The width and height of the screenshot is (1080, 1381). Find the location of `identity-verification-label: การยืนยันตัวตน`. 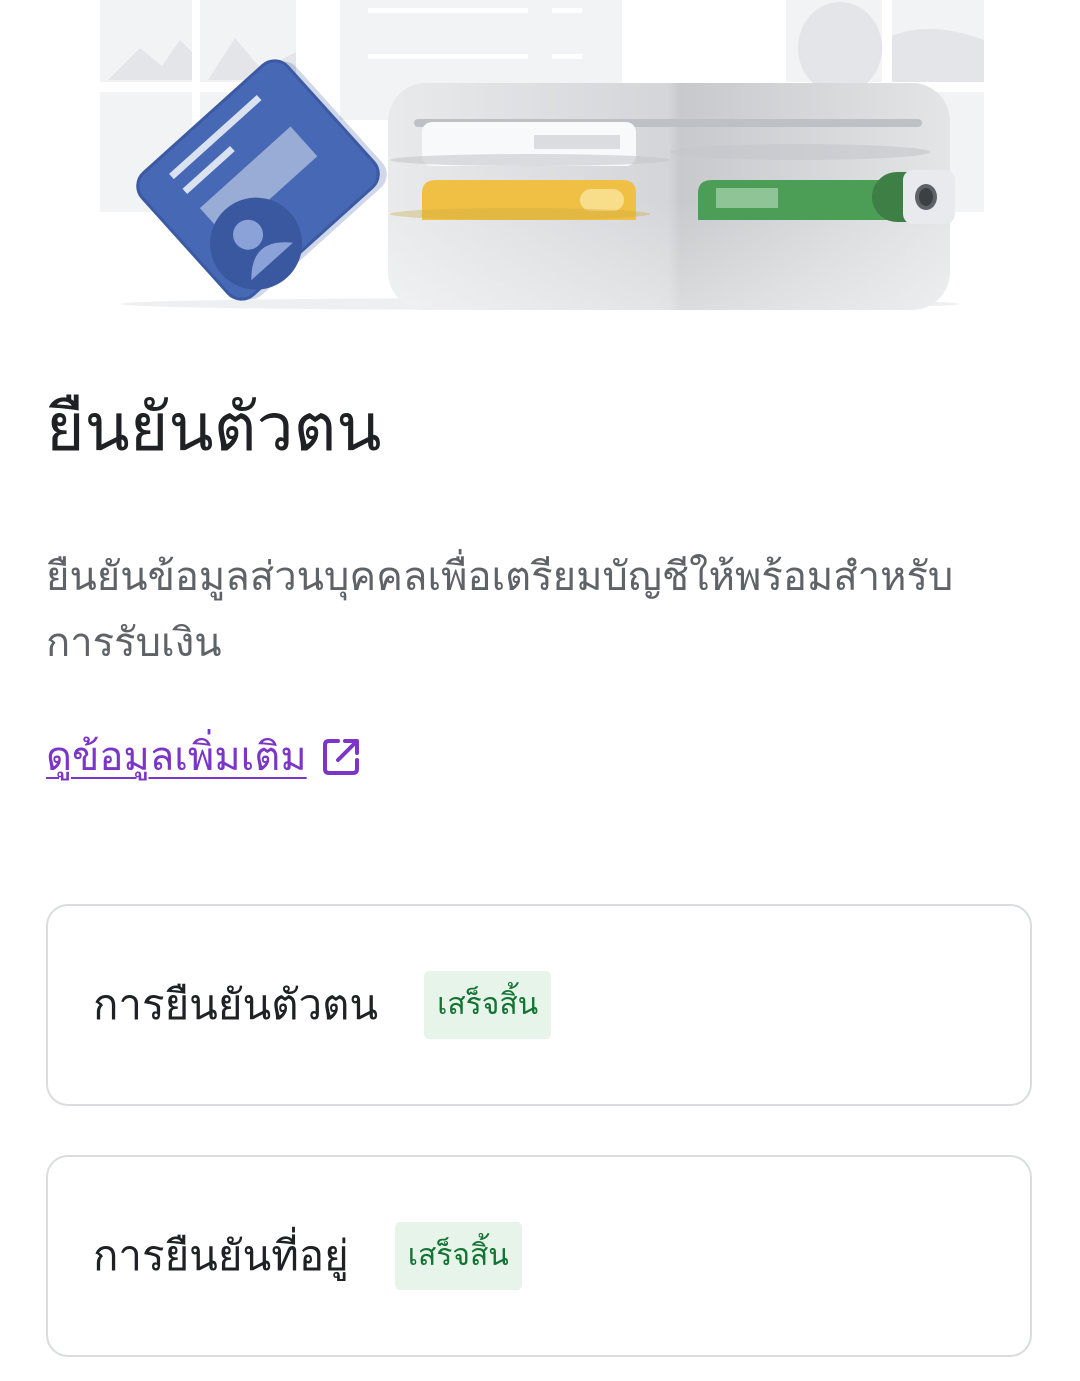

identity-verification-label: การยืนยันตัวตน is located at coordinates (236, 1004).